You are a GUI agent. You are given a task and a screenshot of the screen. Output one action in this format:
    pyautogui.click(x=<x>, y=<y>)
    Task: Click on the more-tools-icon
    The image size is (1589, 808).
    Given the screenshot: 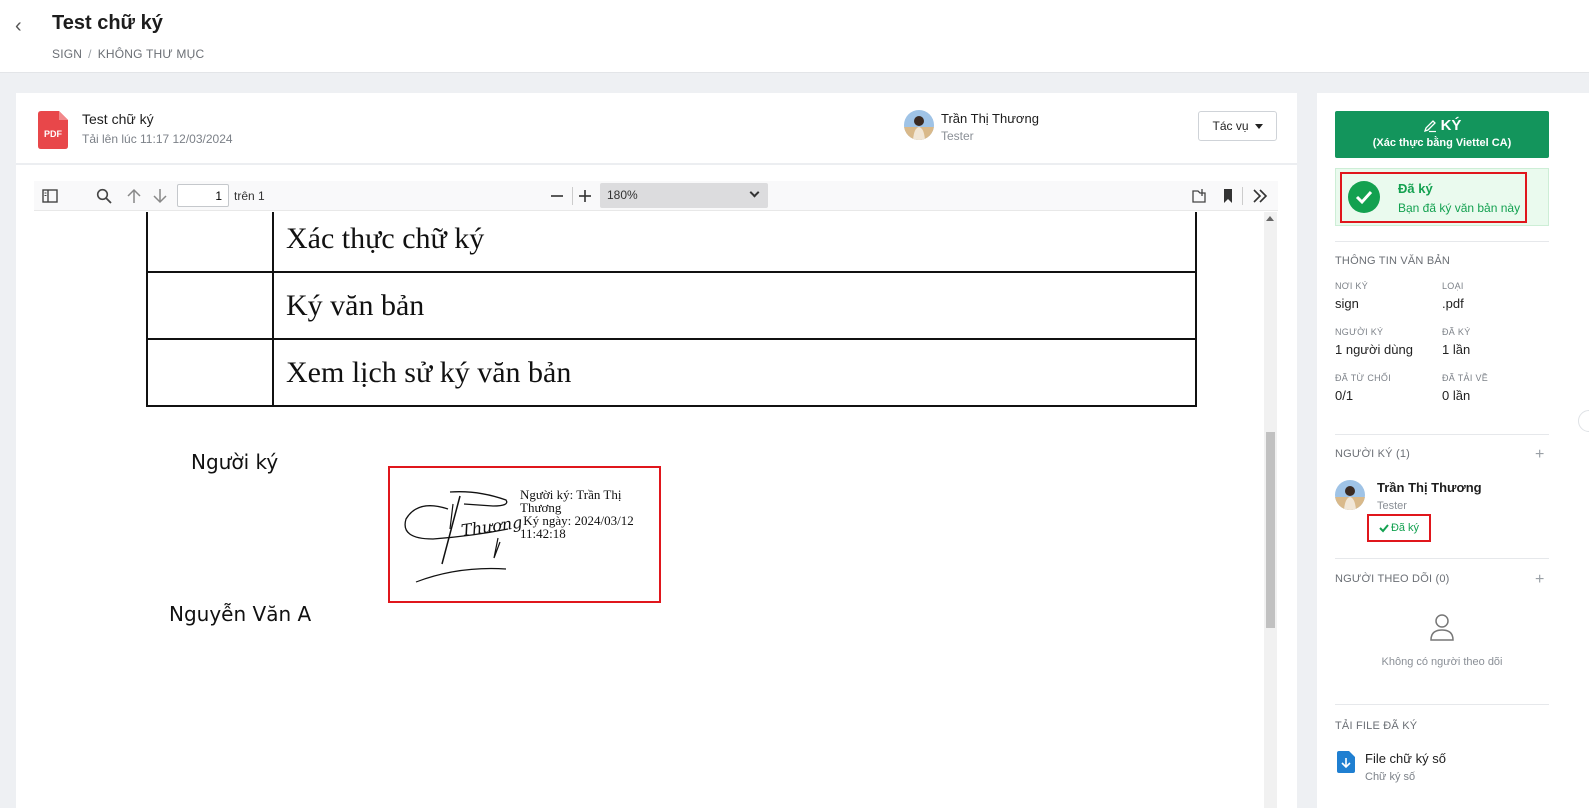 What is the action you would take?
    pyautogui.click(x=1260, y=196)
    